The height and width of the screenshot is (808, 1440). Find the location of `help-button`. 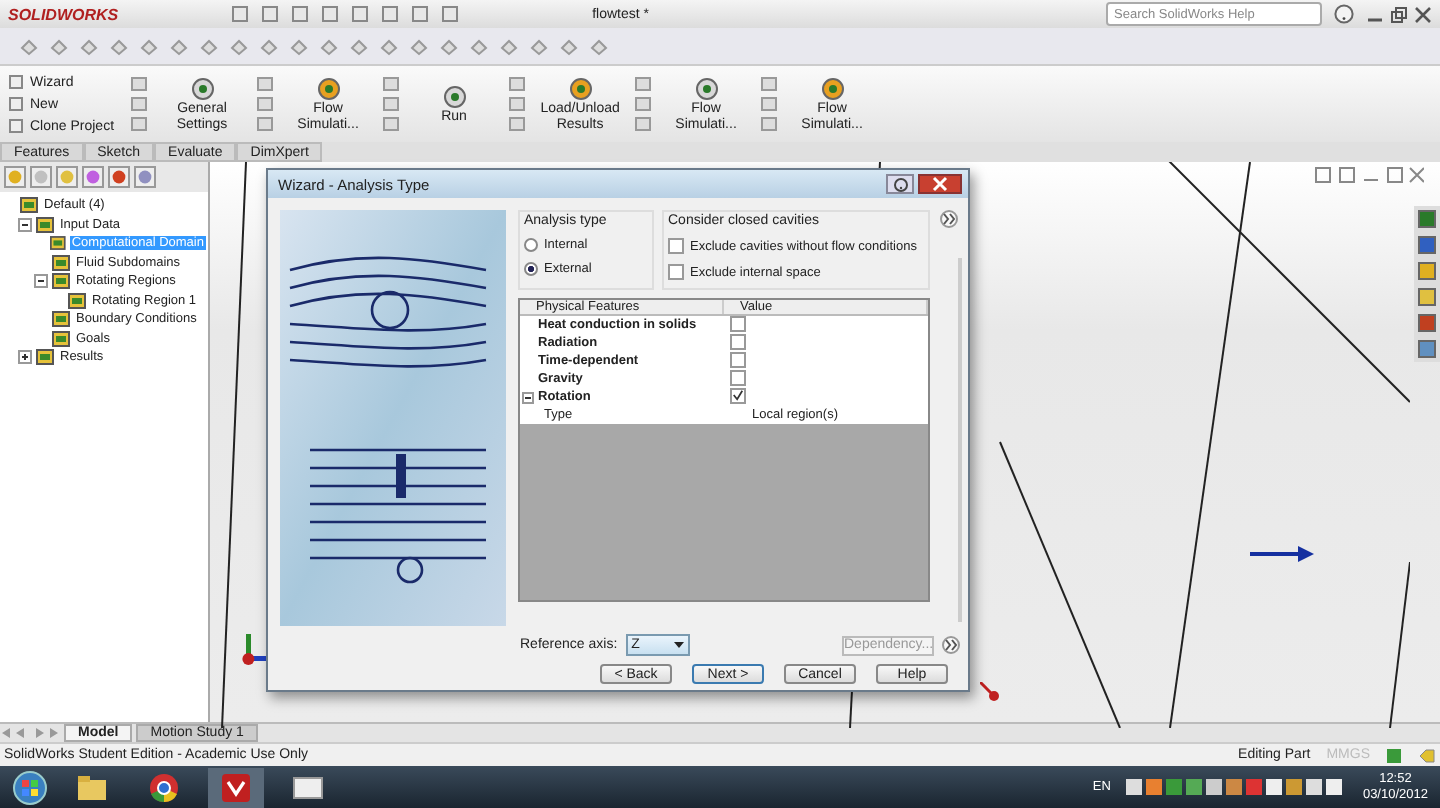

help-button is located at coordinates (900, 184).